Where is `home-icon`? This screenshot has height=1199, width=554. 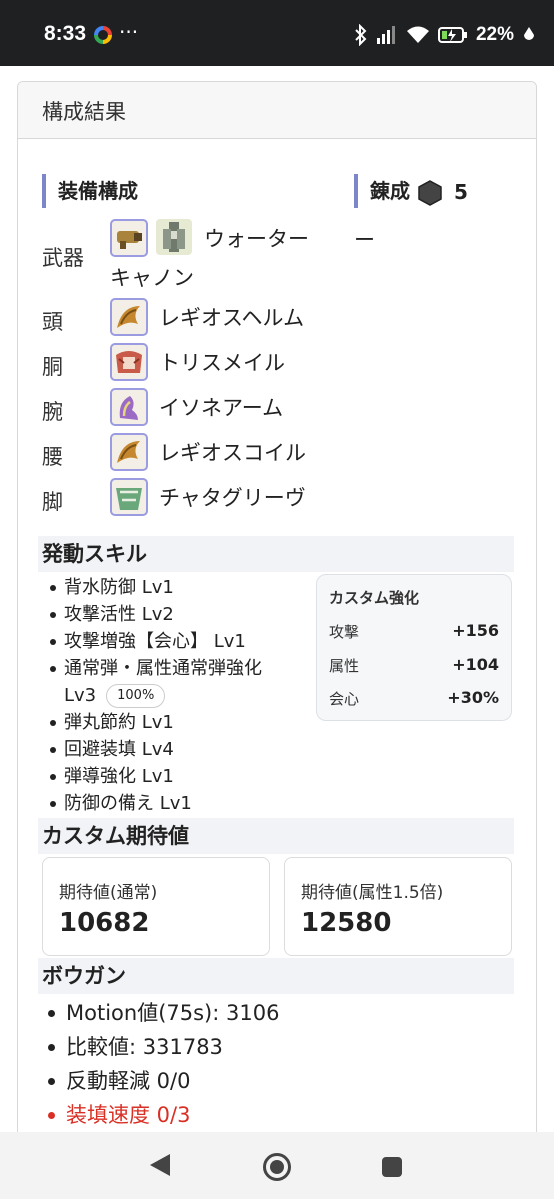
home-icon is located at coordinates (277, 1167).